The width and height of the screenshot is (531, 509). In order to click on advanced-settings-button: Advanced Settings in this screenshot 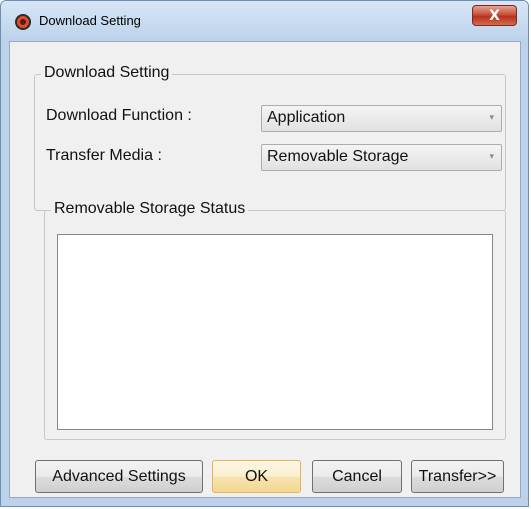, I will do `click(119, 476)`.